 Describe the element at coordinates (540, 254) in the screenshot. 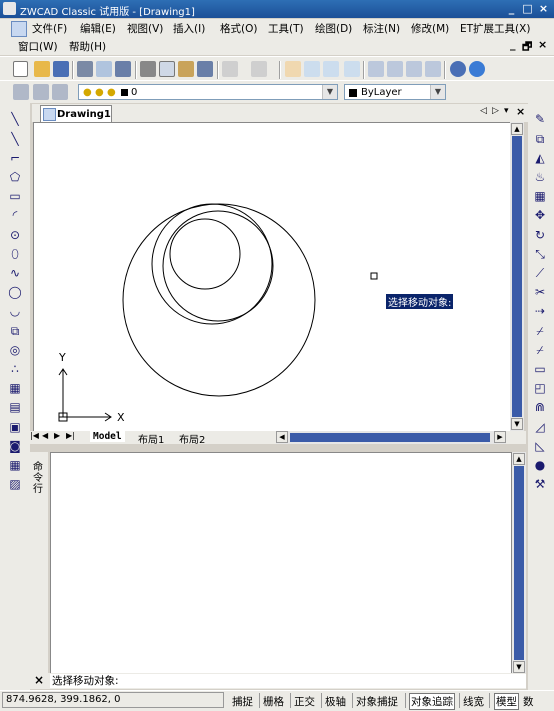

I see `scale-icon: ⤡` at that location.